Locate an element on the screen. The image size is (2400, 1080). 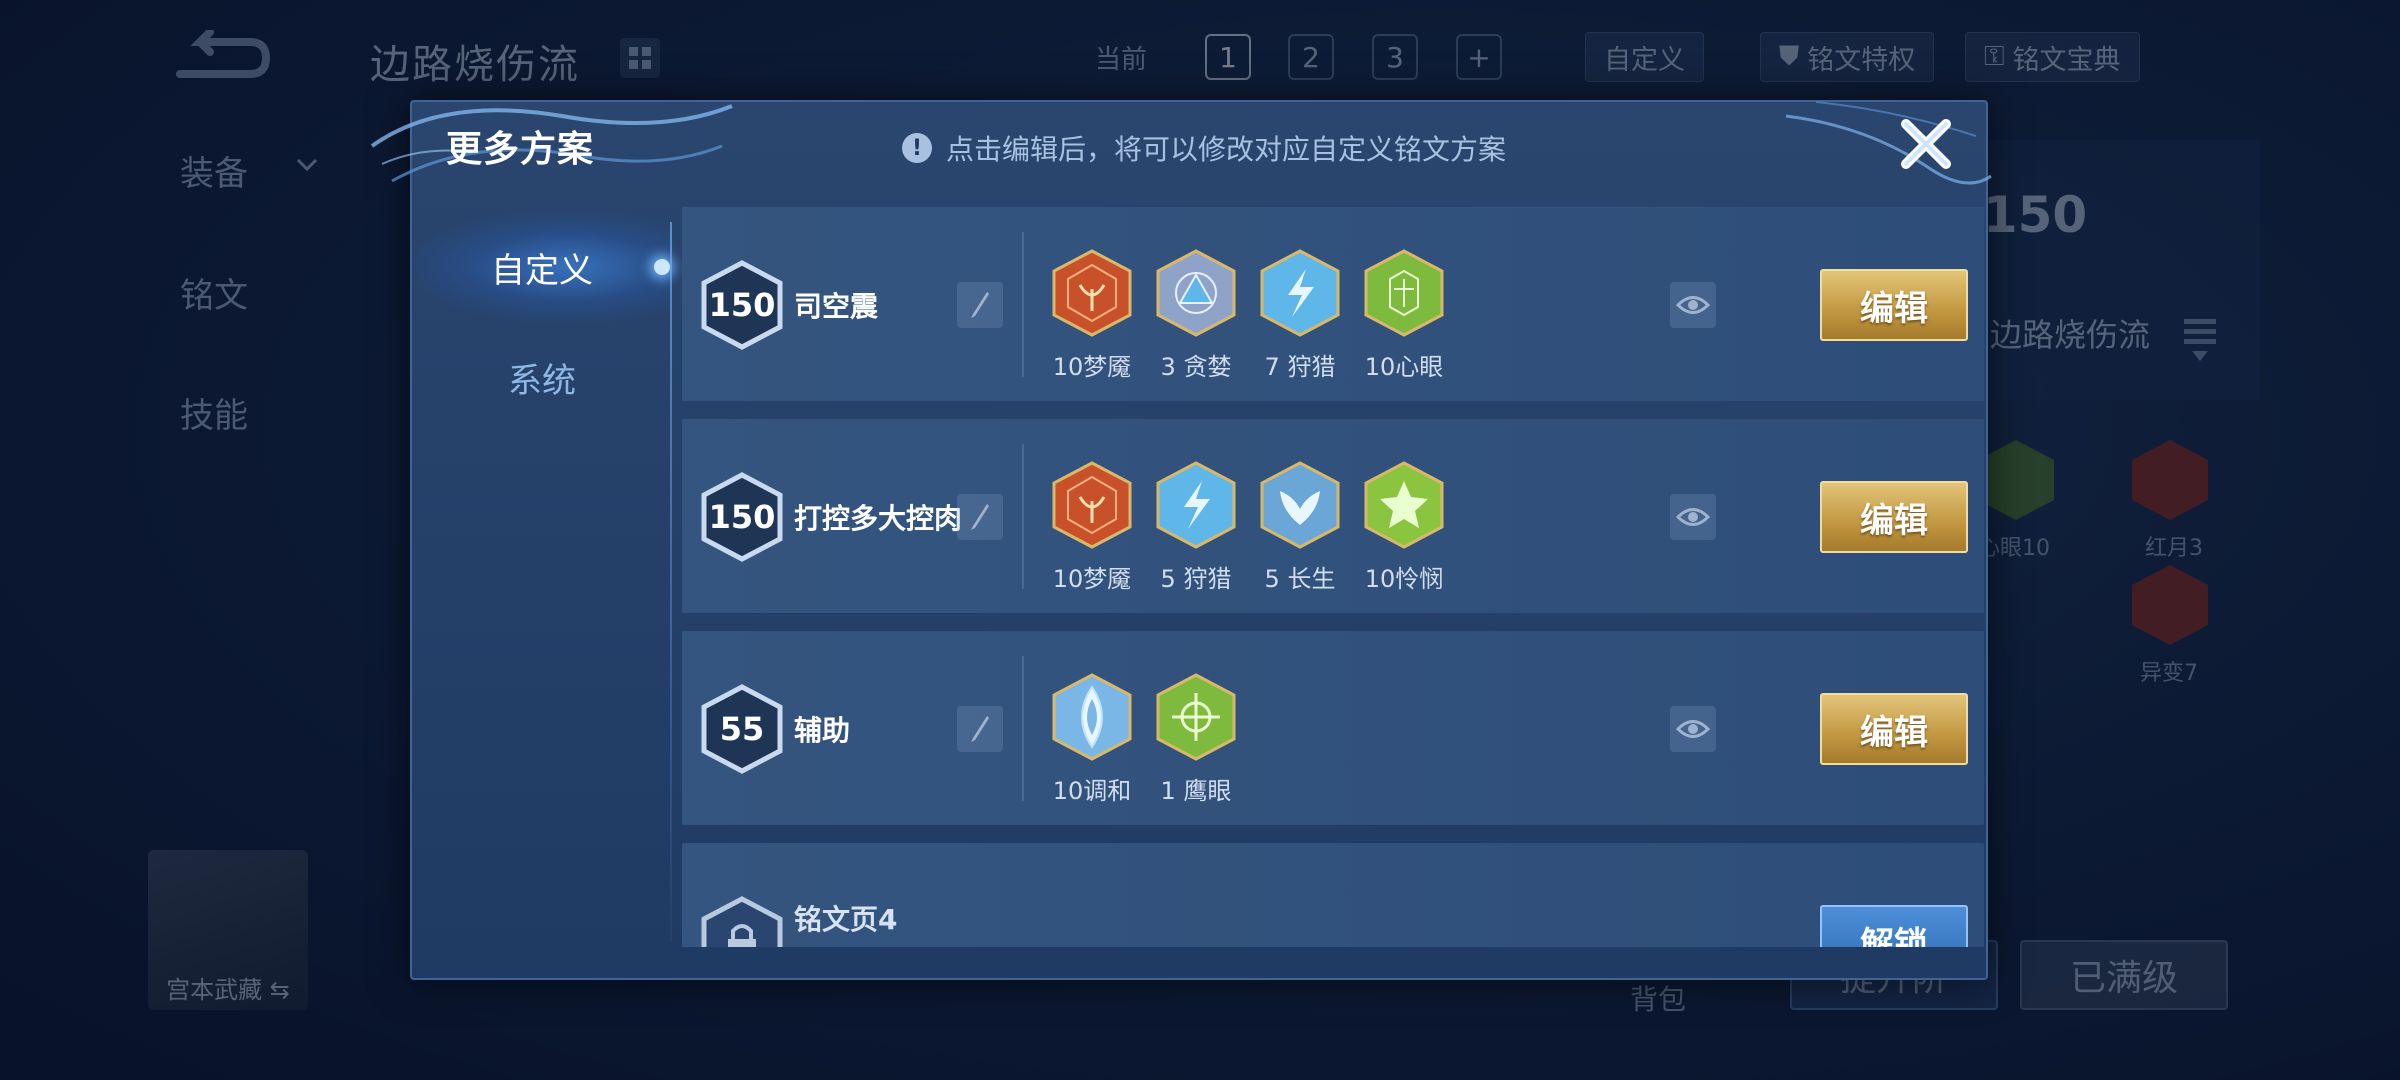
preview-level: 150 is located at coordinates (2035, 215).